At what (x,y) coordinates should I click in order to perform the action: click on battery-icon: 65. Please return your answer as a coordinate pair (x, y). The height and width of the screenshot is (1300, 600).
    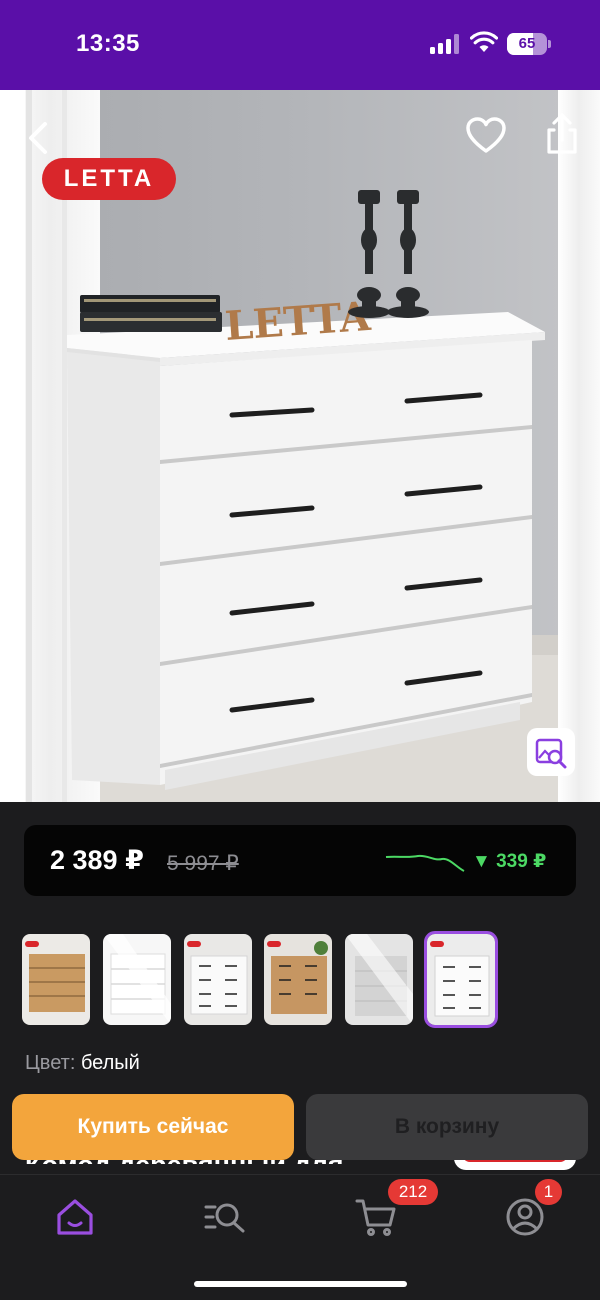
    Looking at the image, I should click on (529, 44).